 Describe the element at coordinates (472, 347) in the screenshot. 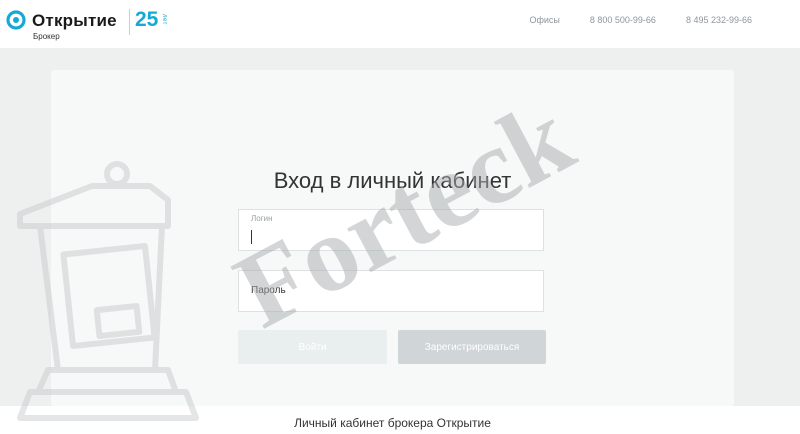

I see `register-button: Зарегистрироваться` at that location.